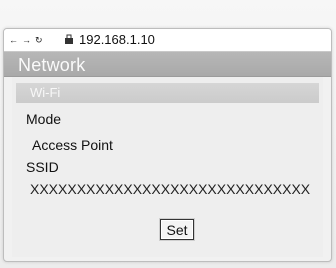 This screenshot has height=268, width=336. Describe the element at coordinates (167, 64) in the screenshot. I see `page-header: Network` at that location.